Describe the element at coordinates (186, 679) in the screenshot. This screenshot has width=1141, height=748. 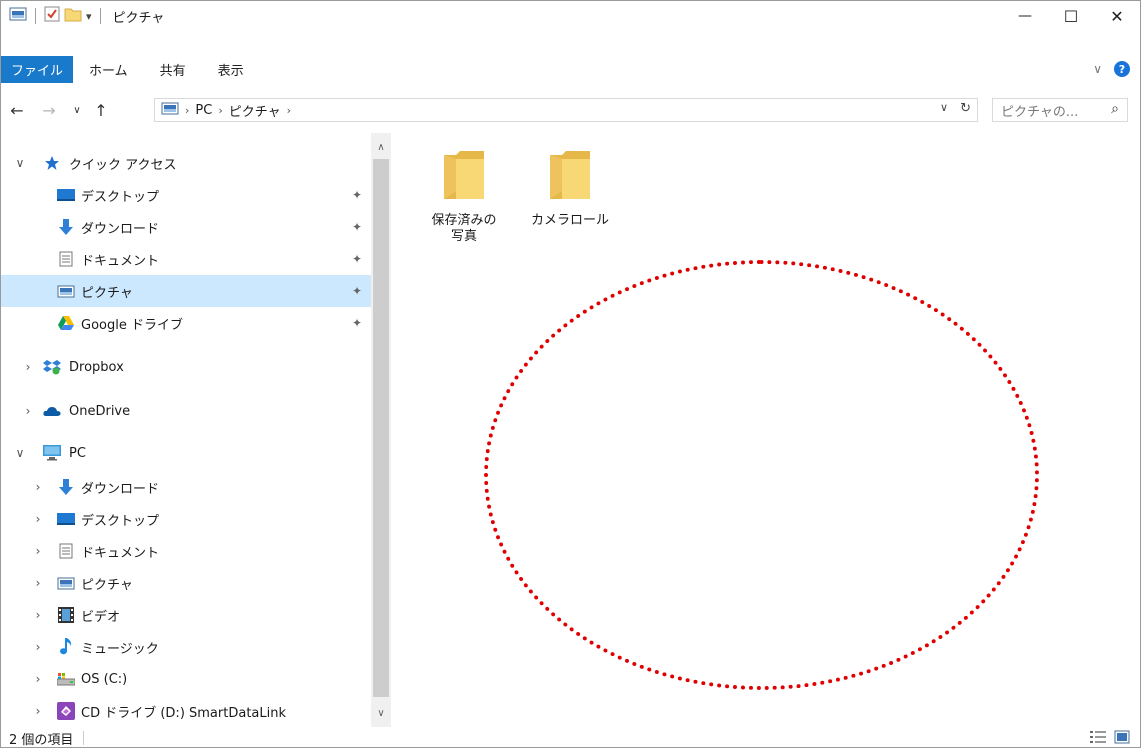
I see `sidebar-item-os-c: › OS (C:)` at that location.